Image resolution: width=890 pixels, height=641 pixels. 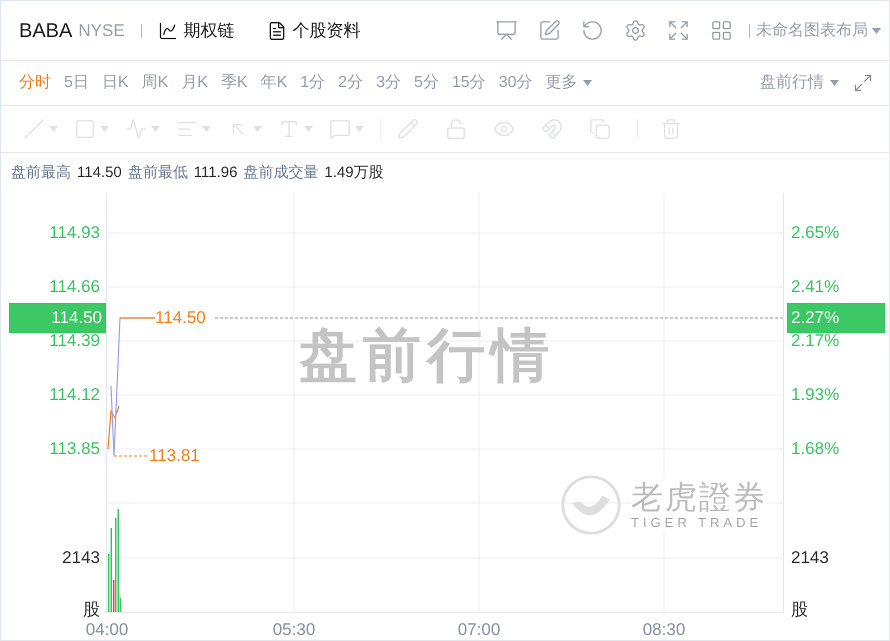 I want to click on period-tab: 3分, so click(x=388, y=83).